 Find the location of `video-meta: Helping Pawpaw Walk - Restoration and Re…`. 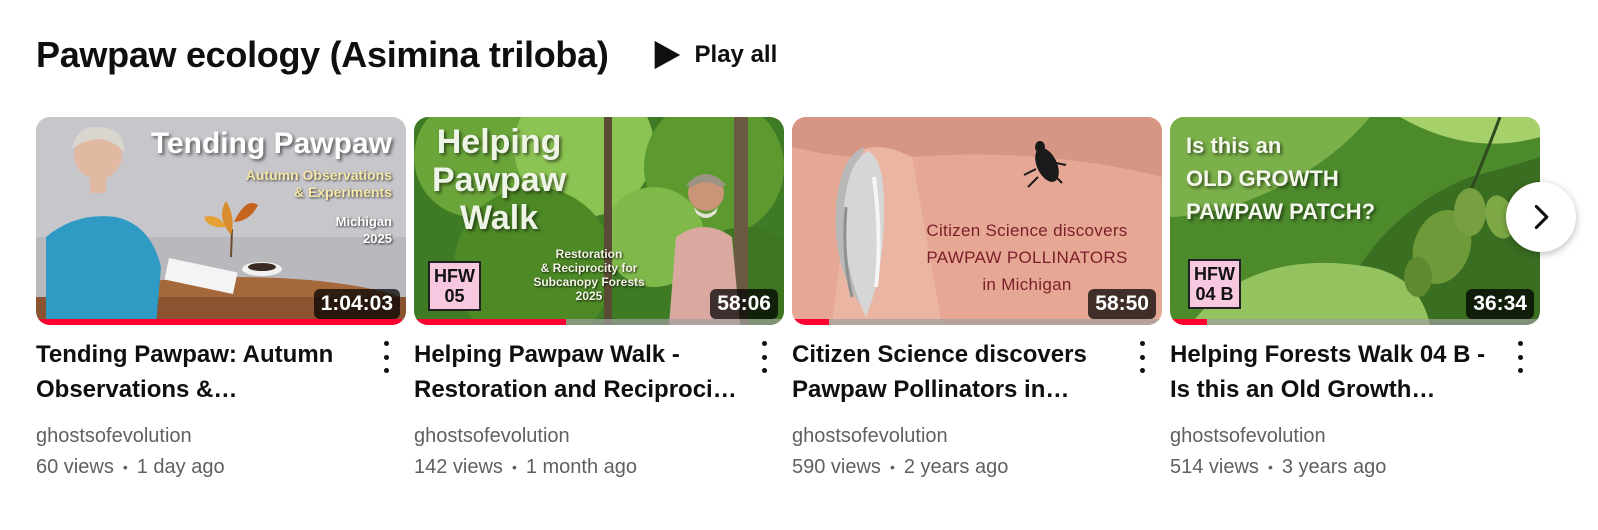

video-meta: Helping Pawpaw Walk - Restoration and Re… is located at coordinates (599, 408).